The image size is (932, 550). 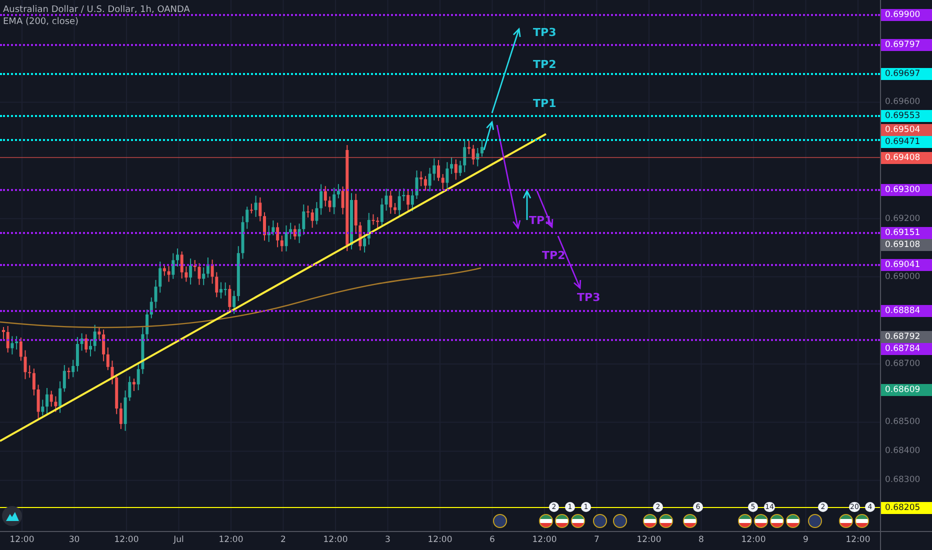 I want to click on price-label: 0.68792, so click(x=906, y=337).